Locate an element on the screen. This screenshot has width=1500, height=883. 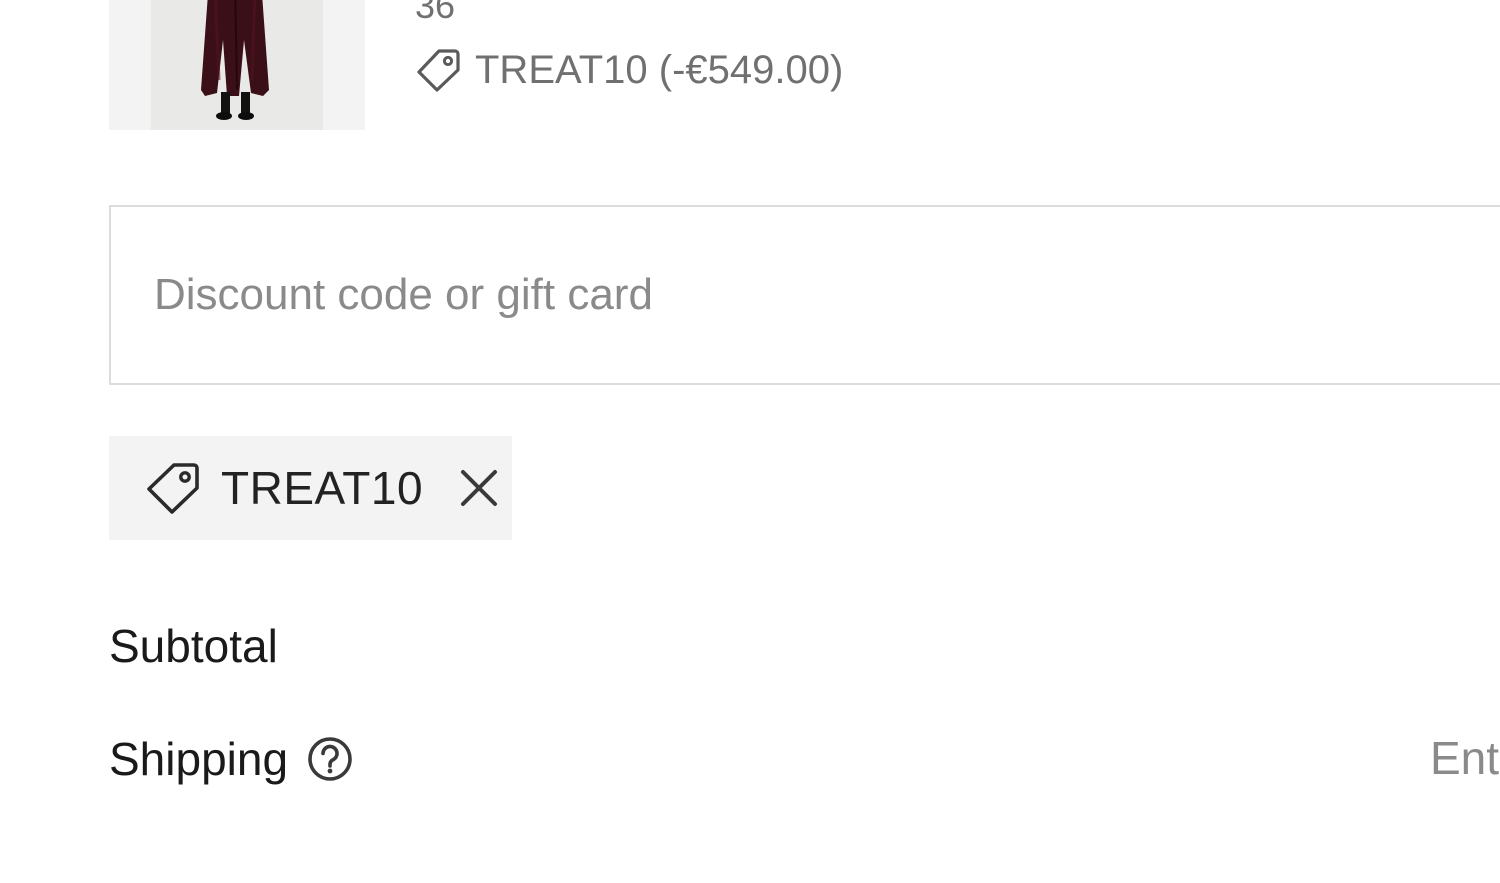
product-image is located at coordinates (237, 65).